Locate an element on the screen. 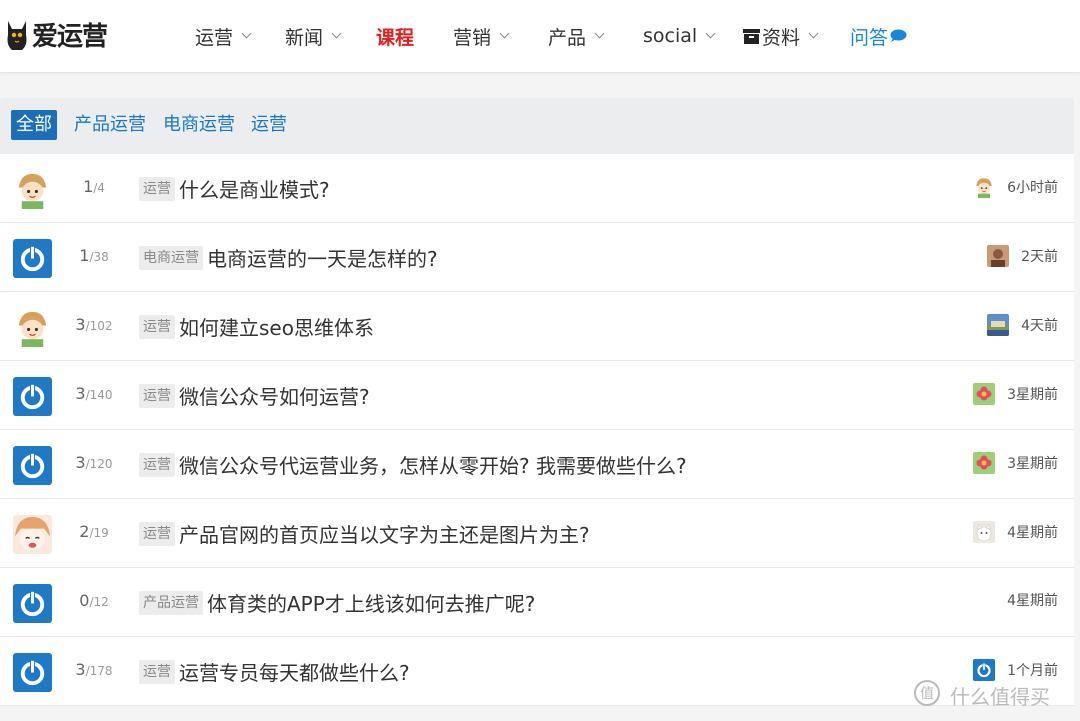  question-title-group: 运营 微信公众号如何运营? is located at coordinates (254, 395).